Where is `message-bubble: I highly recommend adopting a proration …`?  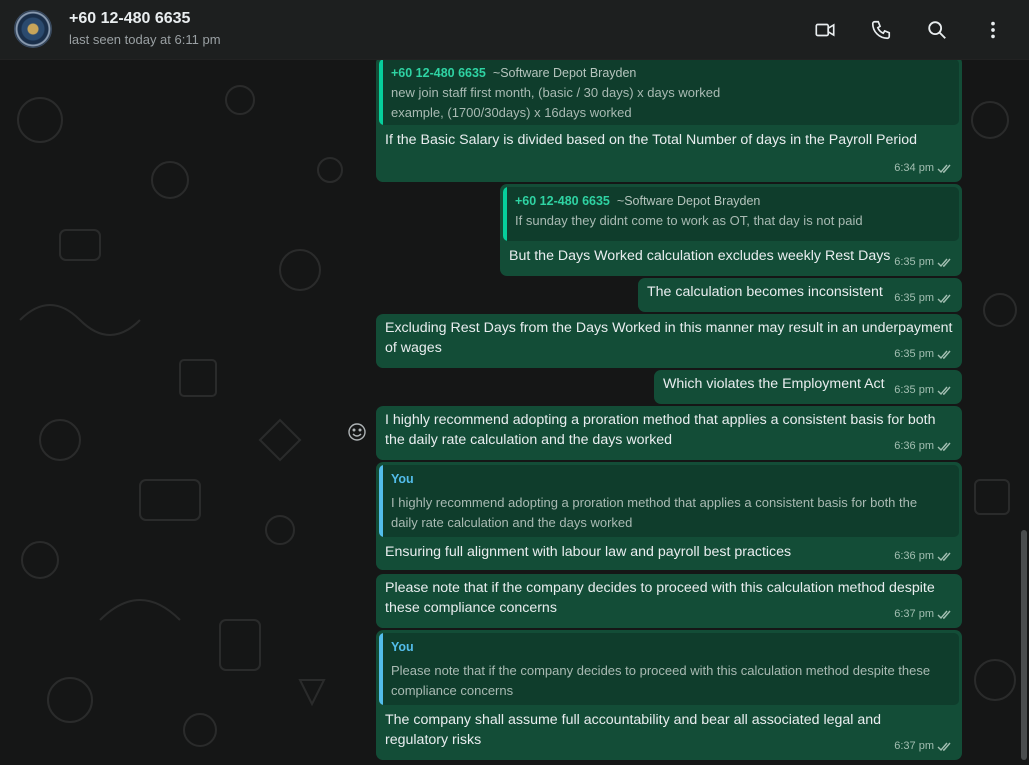 message-bubble: I highly recommend adopting a proration … is located at coordinates (669, 433).